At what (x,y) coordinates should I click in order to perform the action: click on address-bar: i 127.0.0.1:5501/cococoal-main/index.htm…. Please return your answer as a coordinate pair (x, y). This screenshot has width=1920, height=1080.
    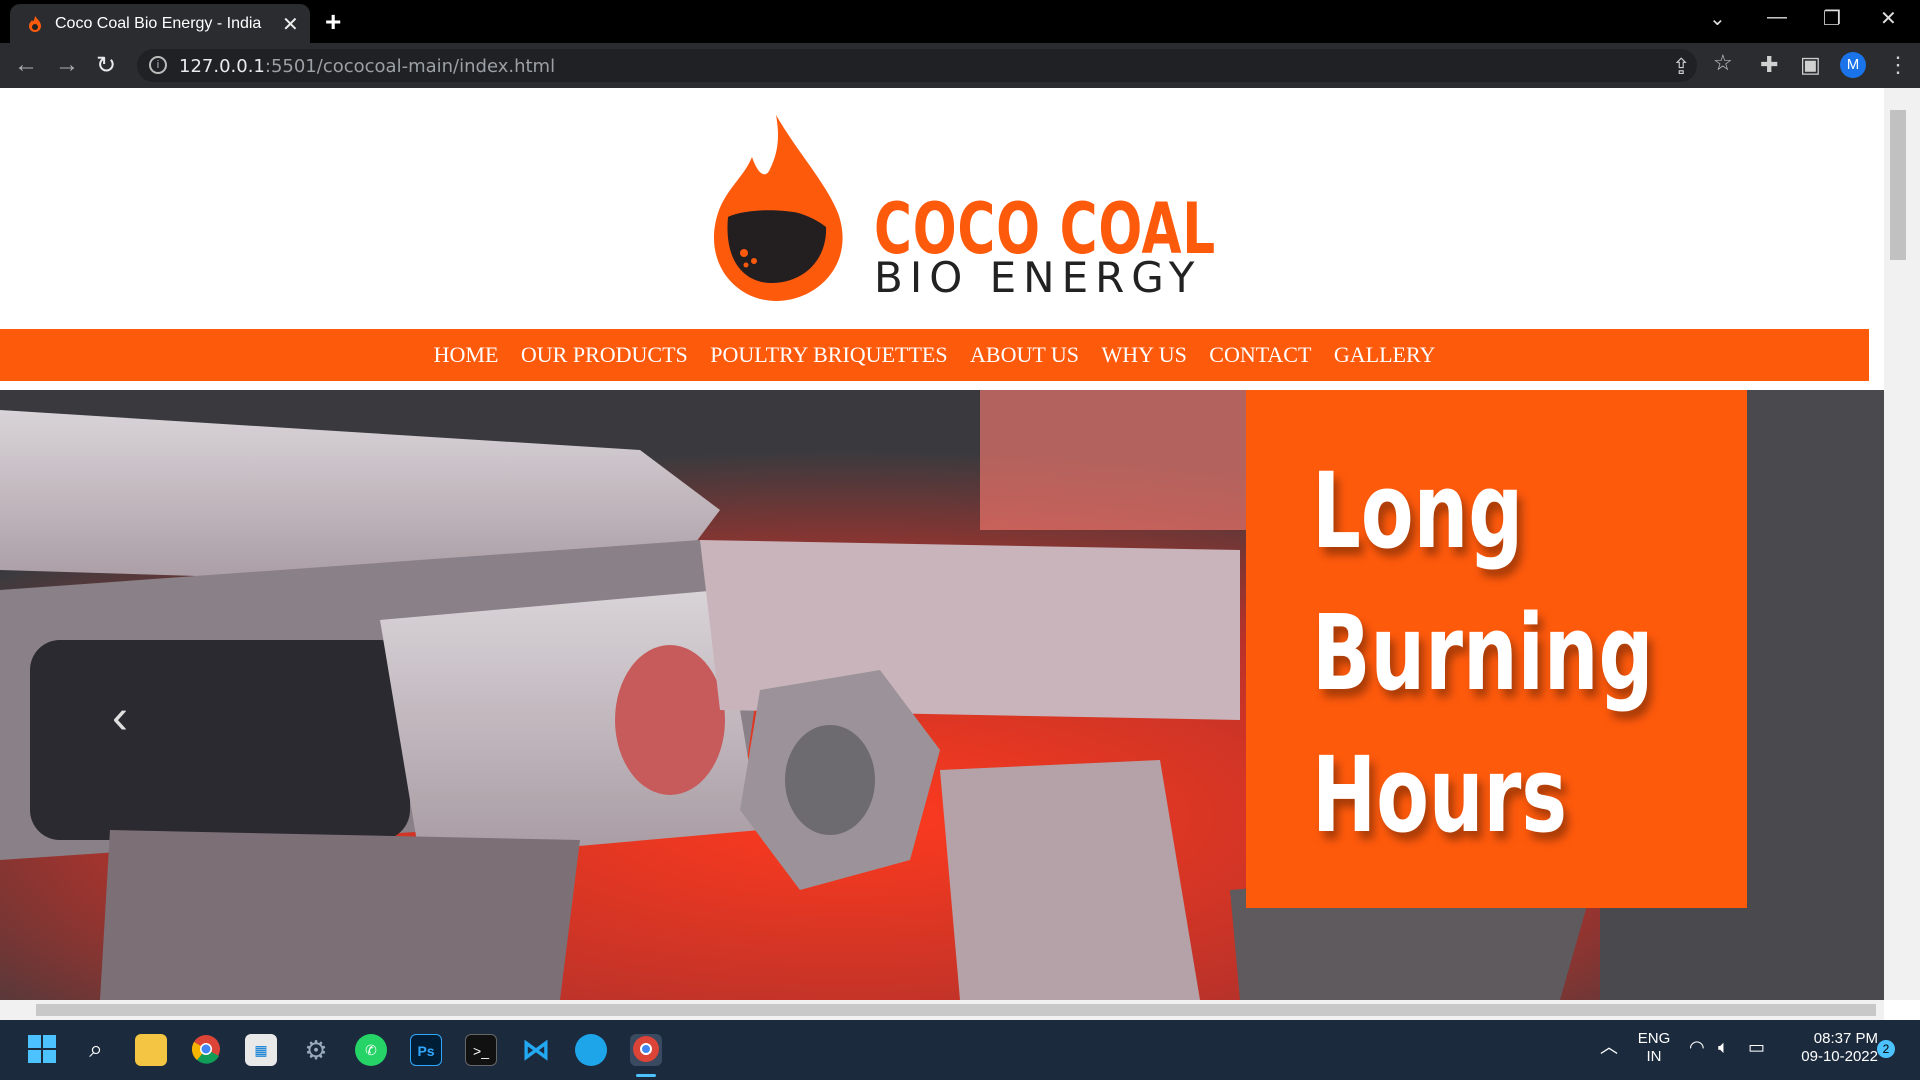
    Looking at the image, I should click on (917, 65).